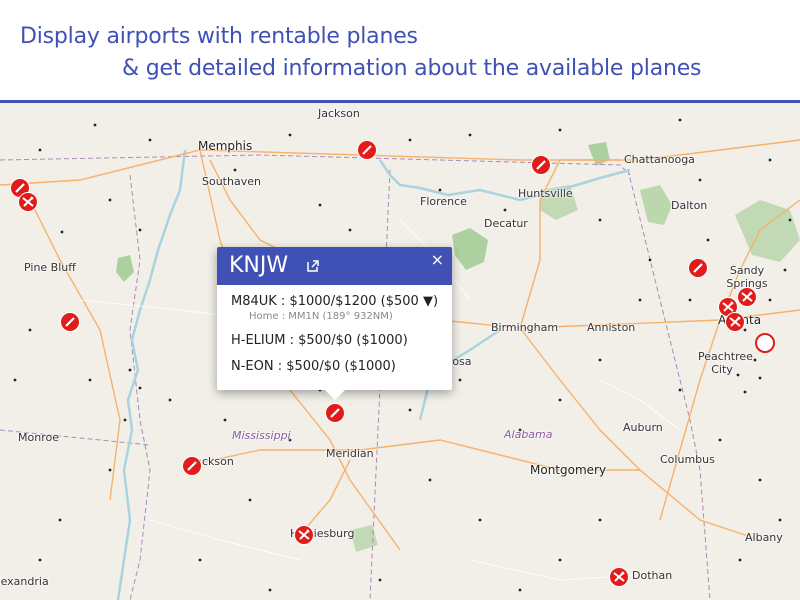 The height and width of the screenshot is (600, 800). I want to click on state-label: Alabama, so click(528, 434).